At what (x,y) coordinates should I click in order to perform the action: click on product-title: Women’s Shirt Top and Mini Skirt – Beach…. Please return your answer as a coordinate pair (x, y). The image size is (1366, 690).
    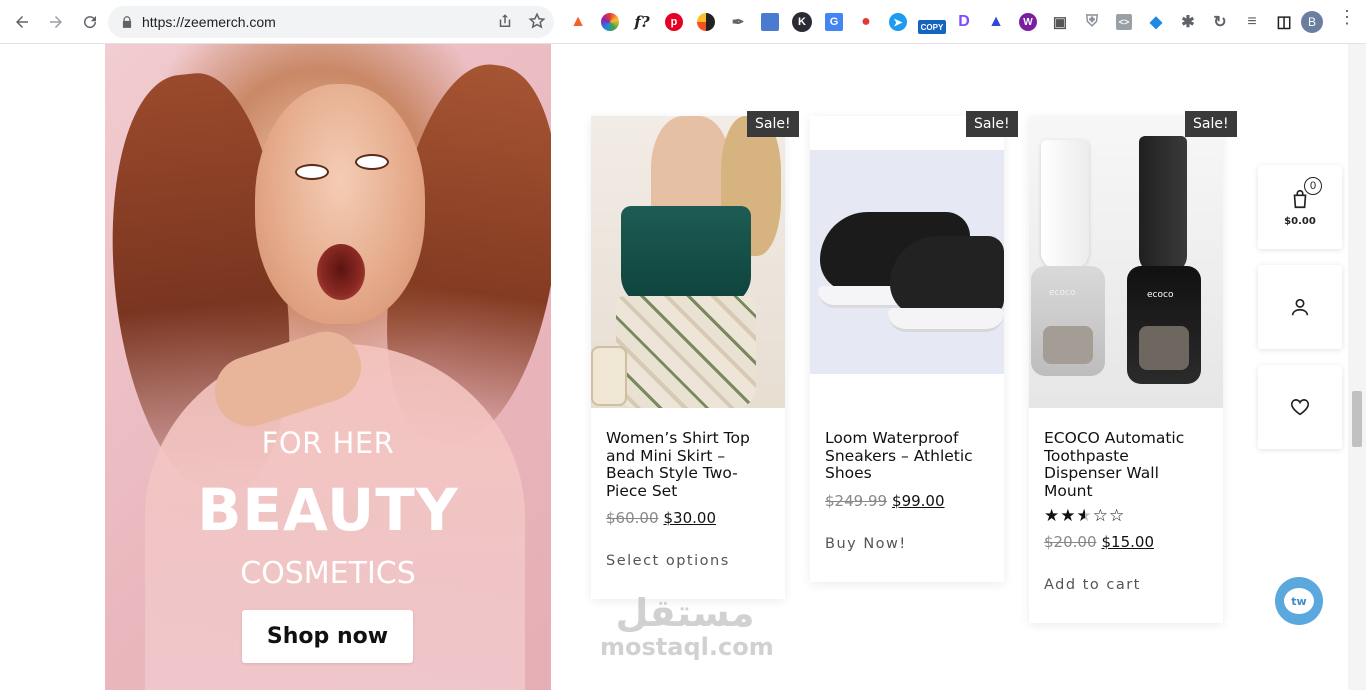
    Looking at the image, I should click on (688, 464).